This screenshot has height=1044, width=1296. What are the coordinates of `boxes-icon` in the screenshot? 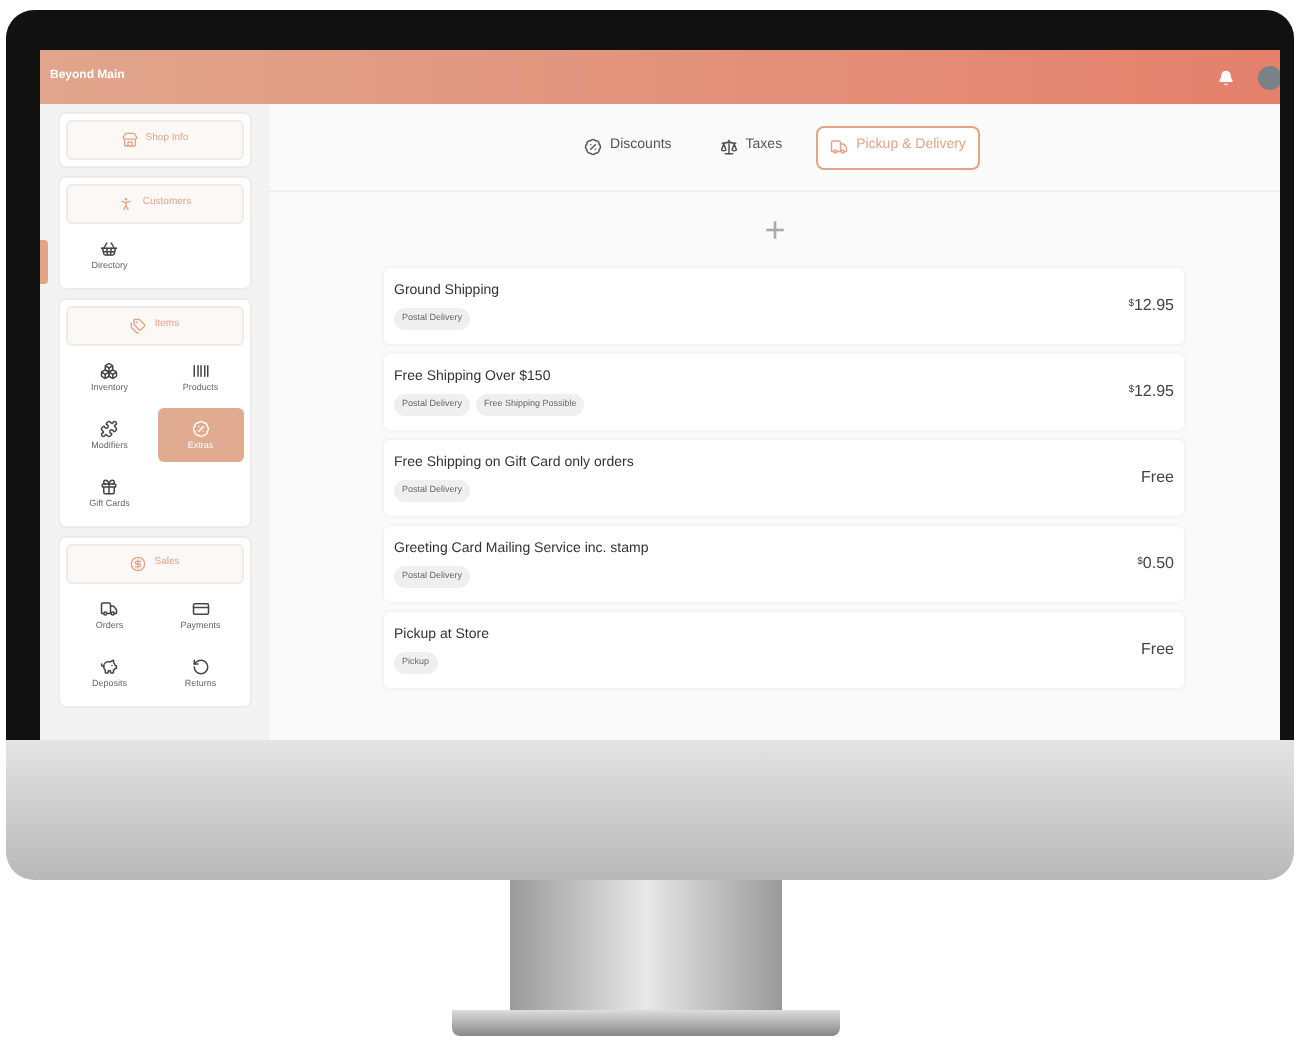 It's located at (109, 370).